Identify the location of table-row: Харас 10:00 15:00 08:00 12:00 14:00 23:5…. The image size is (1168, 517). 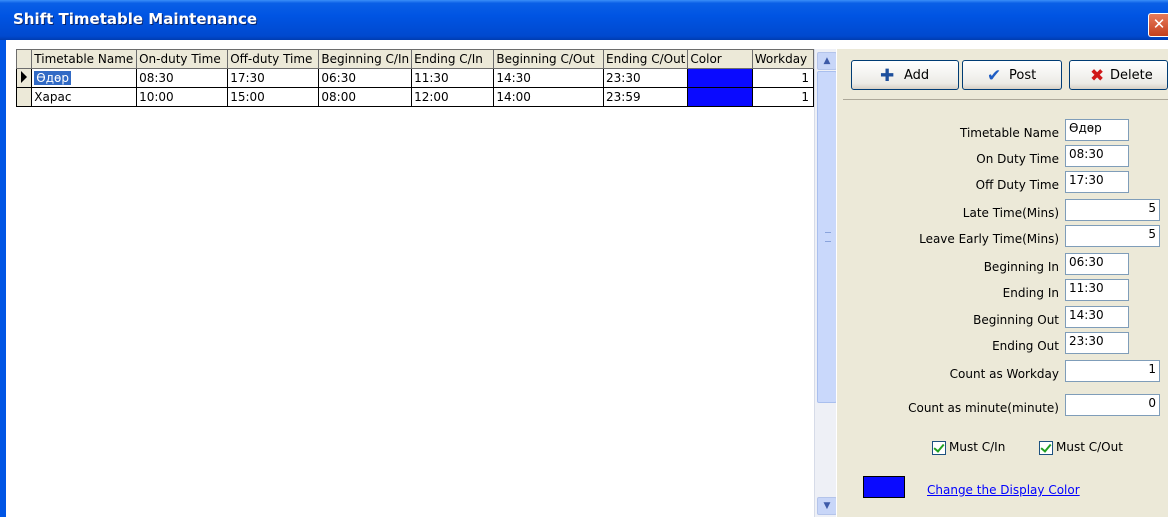
(415, 97).